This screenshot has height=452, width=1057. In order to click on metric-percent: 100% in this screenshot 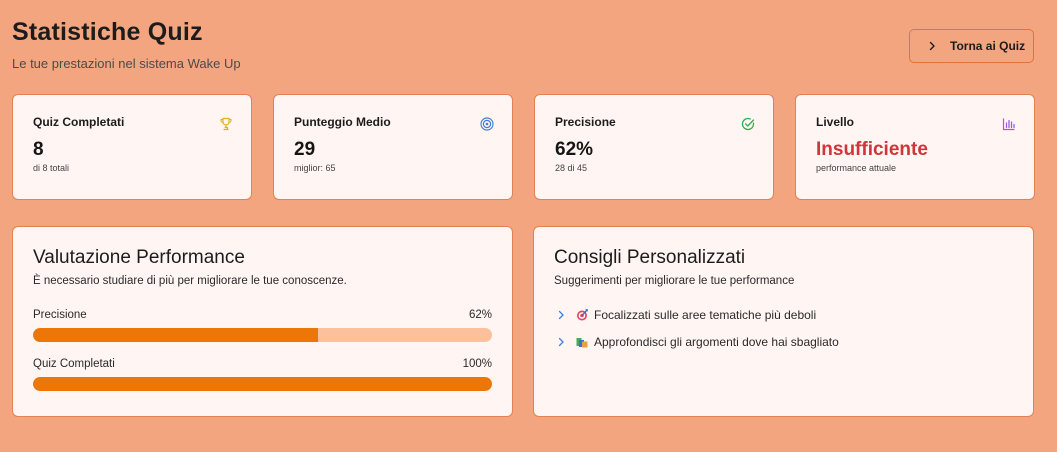, I will do `click(477, 364)`.